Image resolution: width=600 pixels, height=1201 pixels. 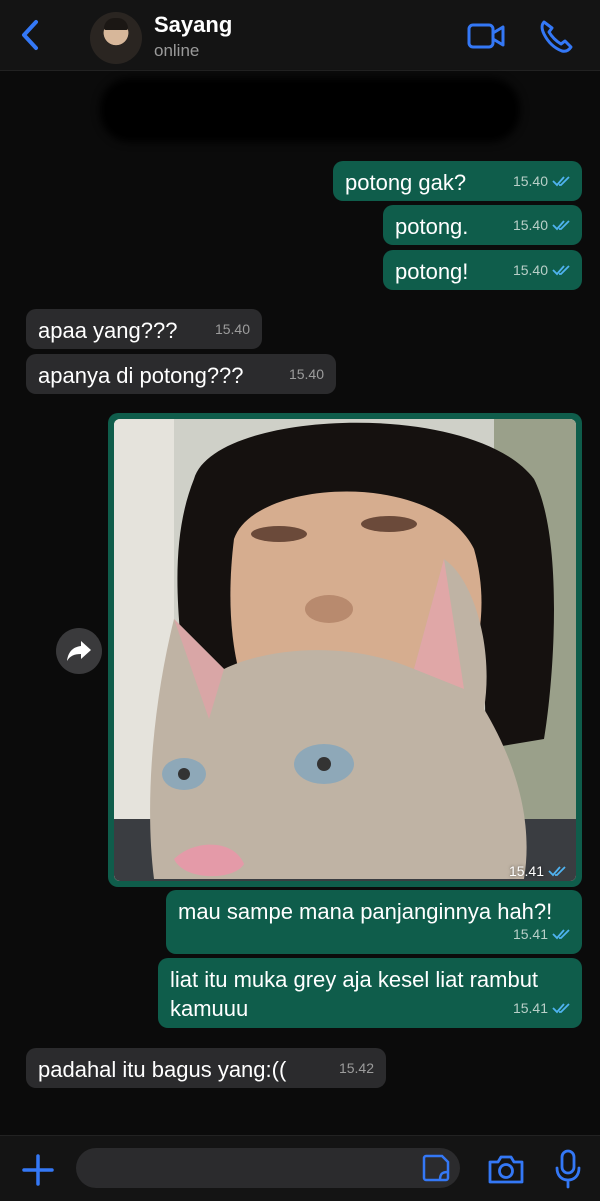 I want to click on message-text: apaa yang???, so click(x=108, y=330).